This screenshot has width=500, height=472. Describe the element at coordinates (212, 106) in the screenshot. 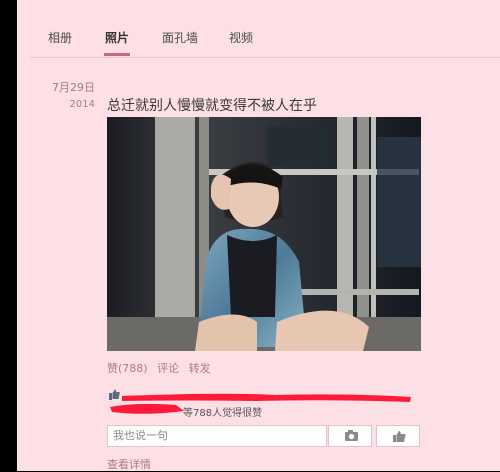

I see `post-title: 总迁就别人慢慢就变得不被人在乎` at that location.